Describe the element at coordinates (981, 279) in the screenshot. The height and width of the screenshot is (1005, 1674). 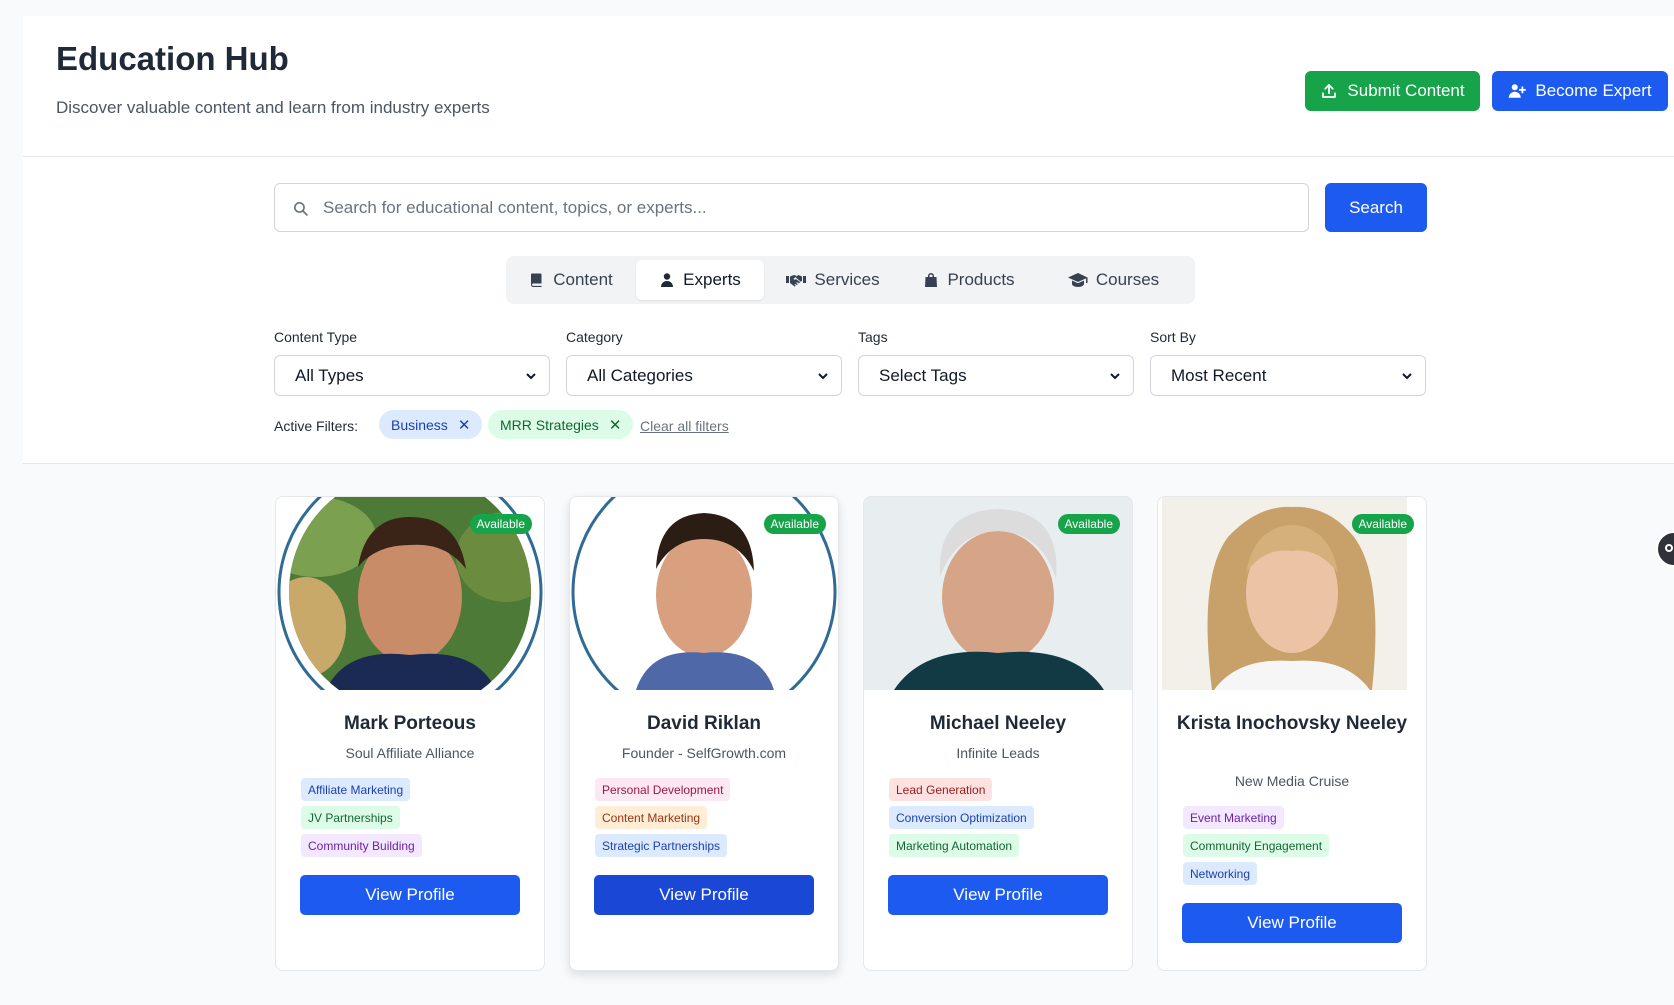
I see `tab-products-label: Products` at that location.